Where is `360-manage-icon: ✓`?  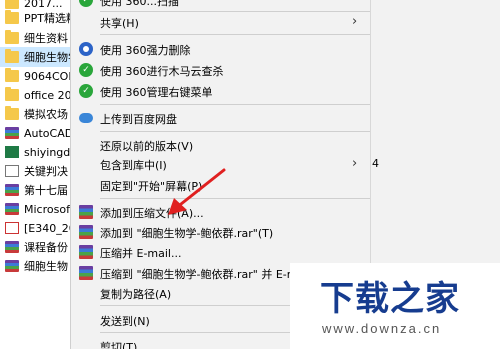 360-manage-icon: ✓ is located at coordinates (86, 91).